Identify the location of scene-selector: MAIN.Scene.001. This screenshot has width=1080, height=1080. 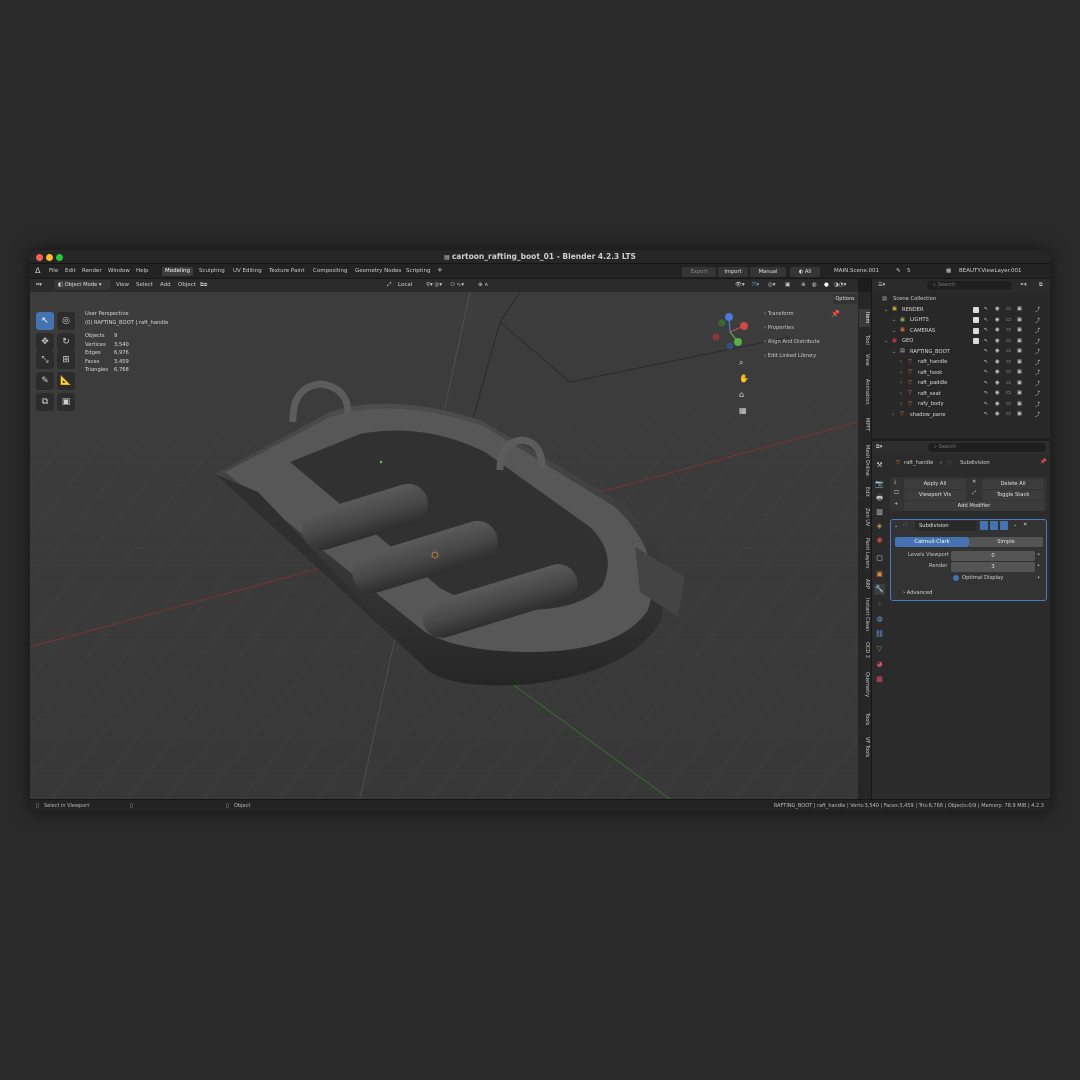
(856, 271).